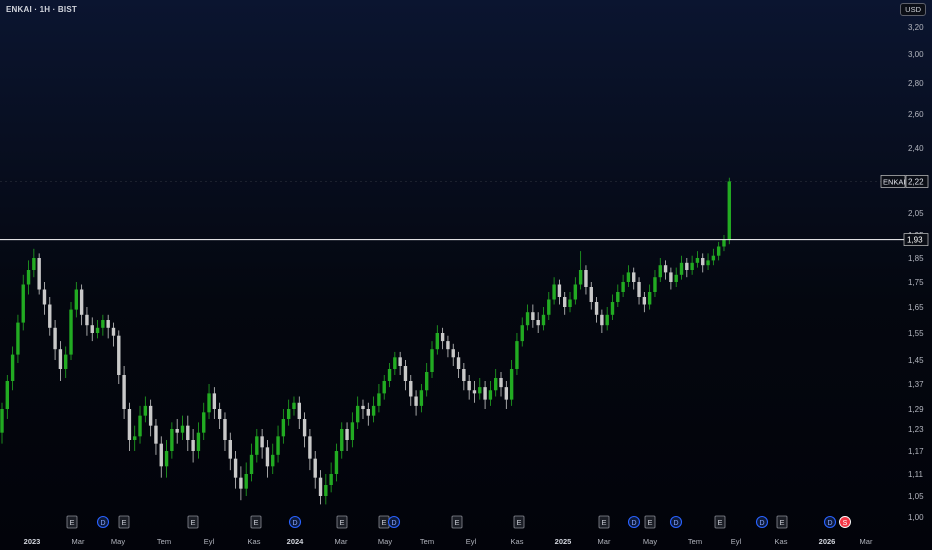  Describe the element at coordinates (845, 522) in the screenshot. I see `event-marker-s: S` at that location.